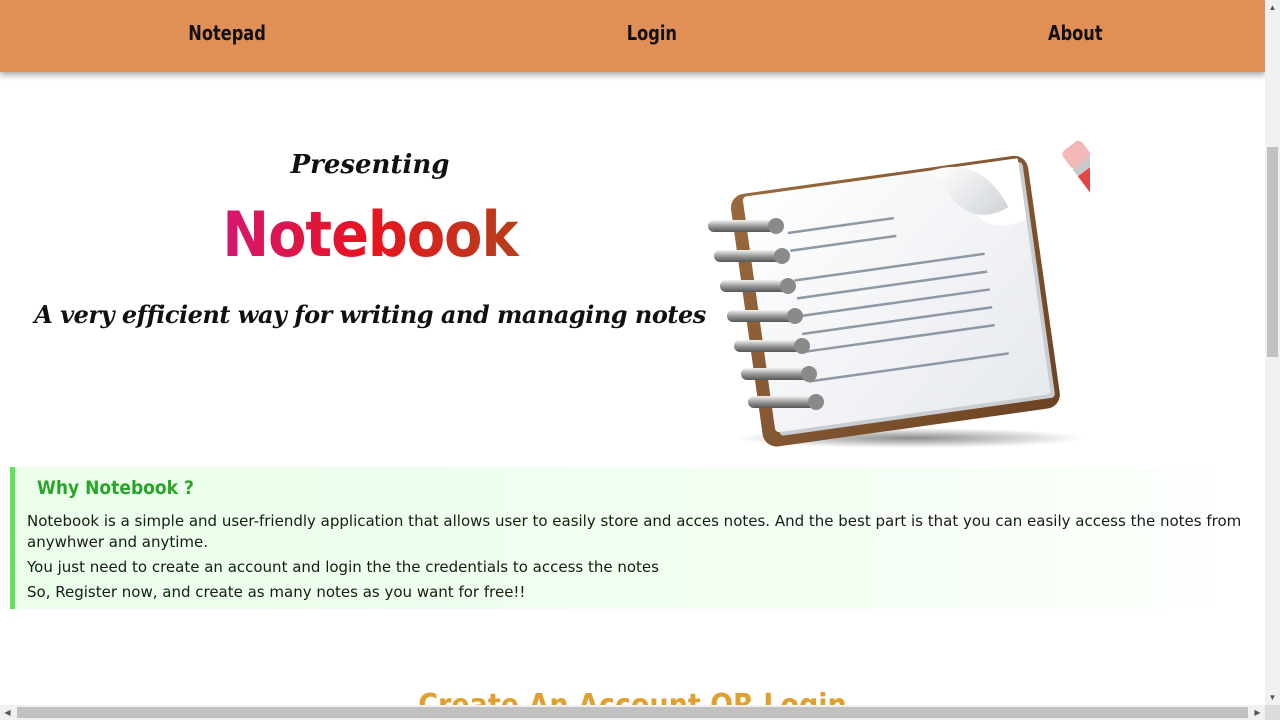 The height and width of the screenshot is (720, 1280). What do you see at coordinates (227, 33) in the screenshot?
I see `nav-link-notepad: Notepad` at bounding box center [227, 33].